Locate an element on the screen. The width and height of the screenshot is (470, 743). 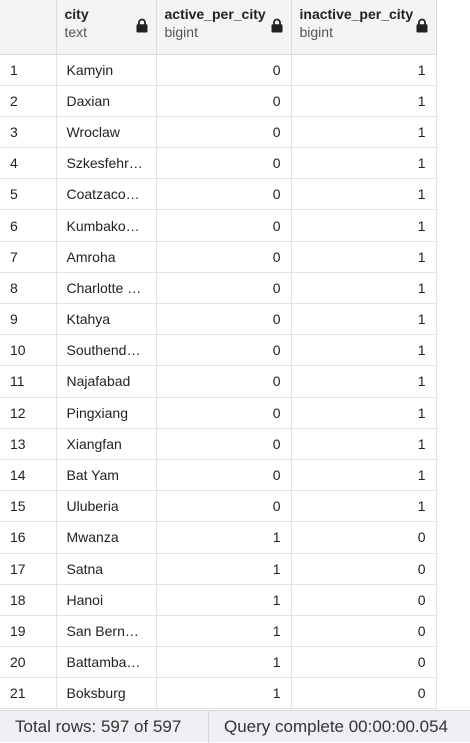
table-row: 14 Bat Yam 0 1 is located at coordinates (218, 475).